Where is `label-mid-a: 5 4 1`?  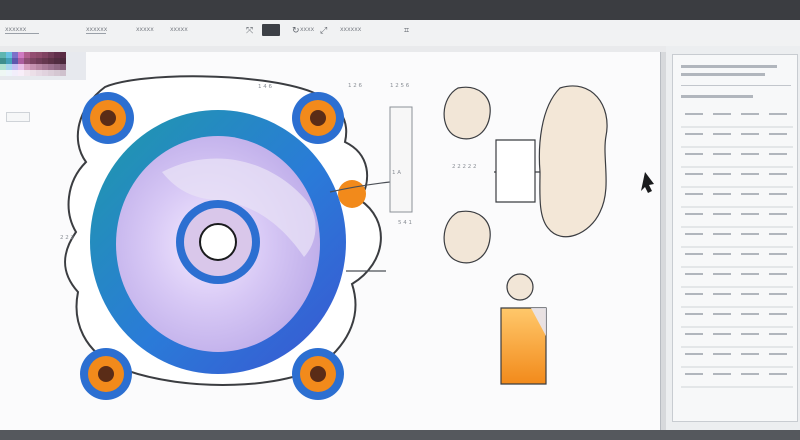 label-mid-a: 5 4 1 is located at coordinates (405, 223).